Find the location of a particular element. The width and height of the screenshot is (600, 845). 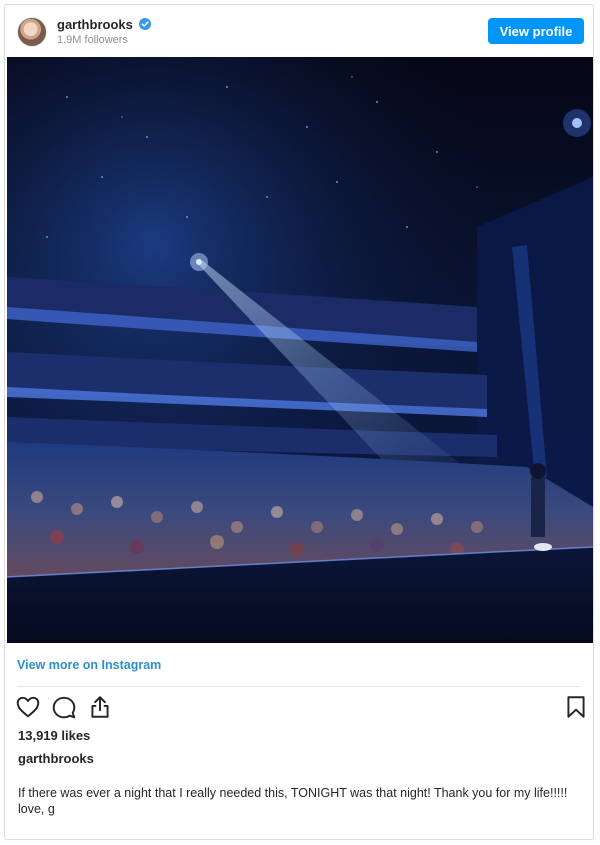

view-more-link: View more on Instagram is located at coordinates (89, 665).